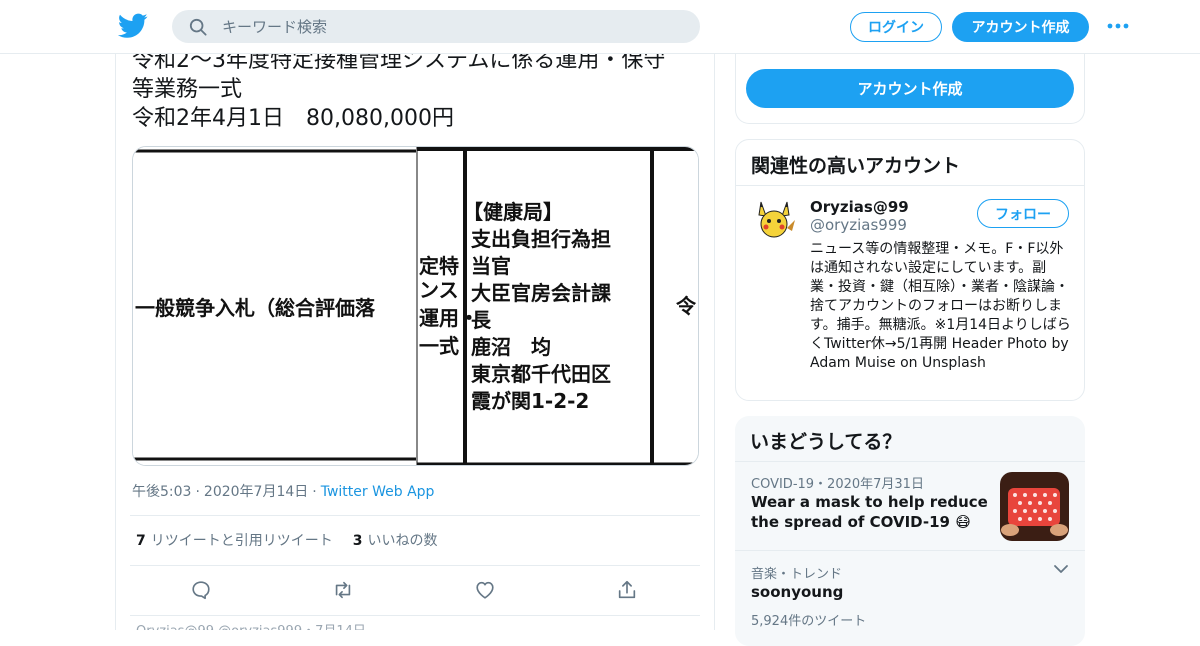  Describe the element at coordinates (809, 621) in the screenshot. I see `trend-tweet-count: 5,924件のツイート` at that location.